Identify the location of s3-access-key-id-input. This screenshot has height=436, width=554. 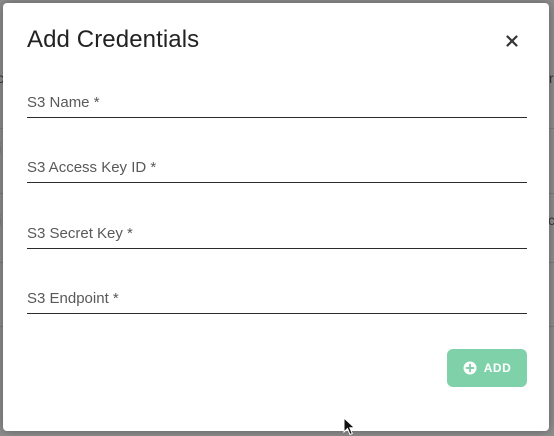
(277, 167).